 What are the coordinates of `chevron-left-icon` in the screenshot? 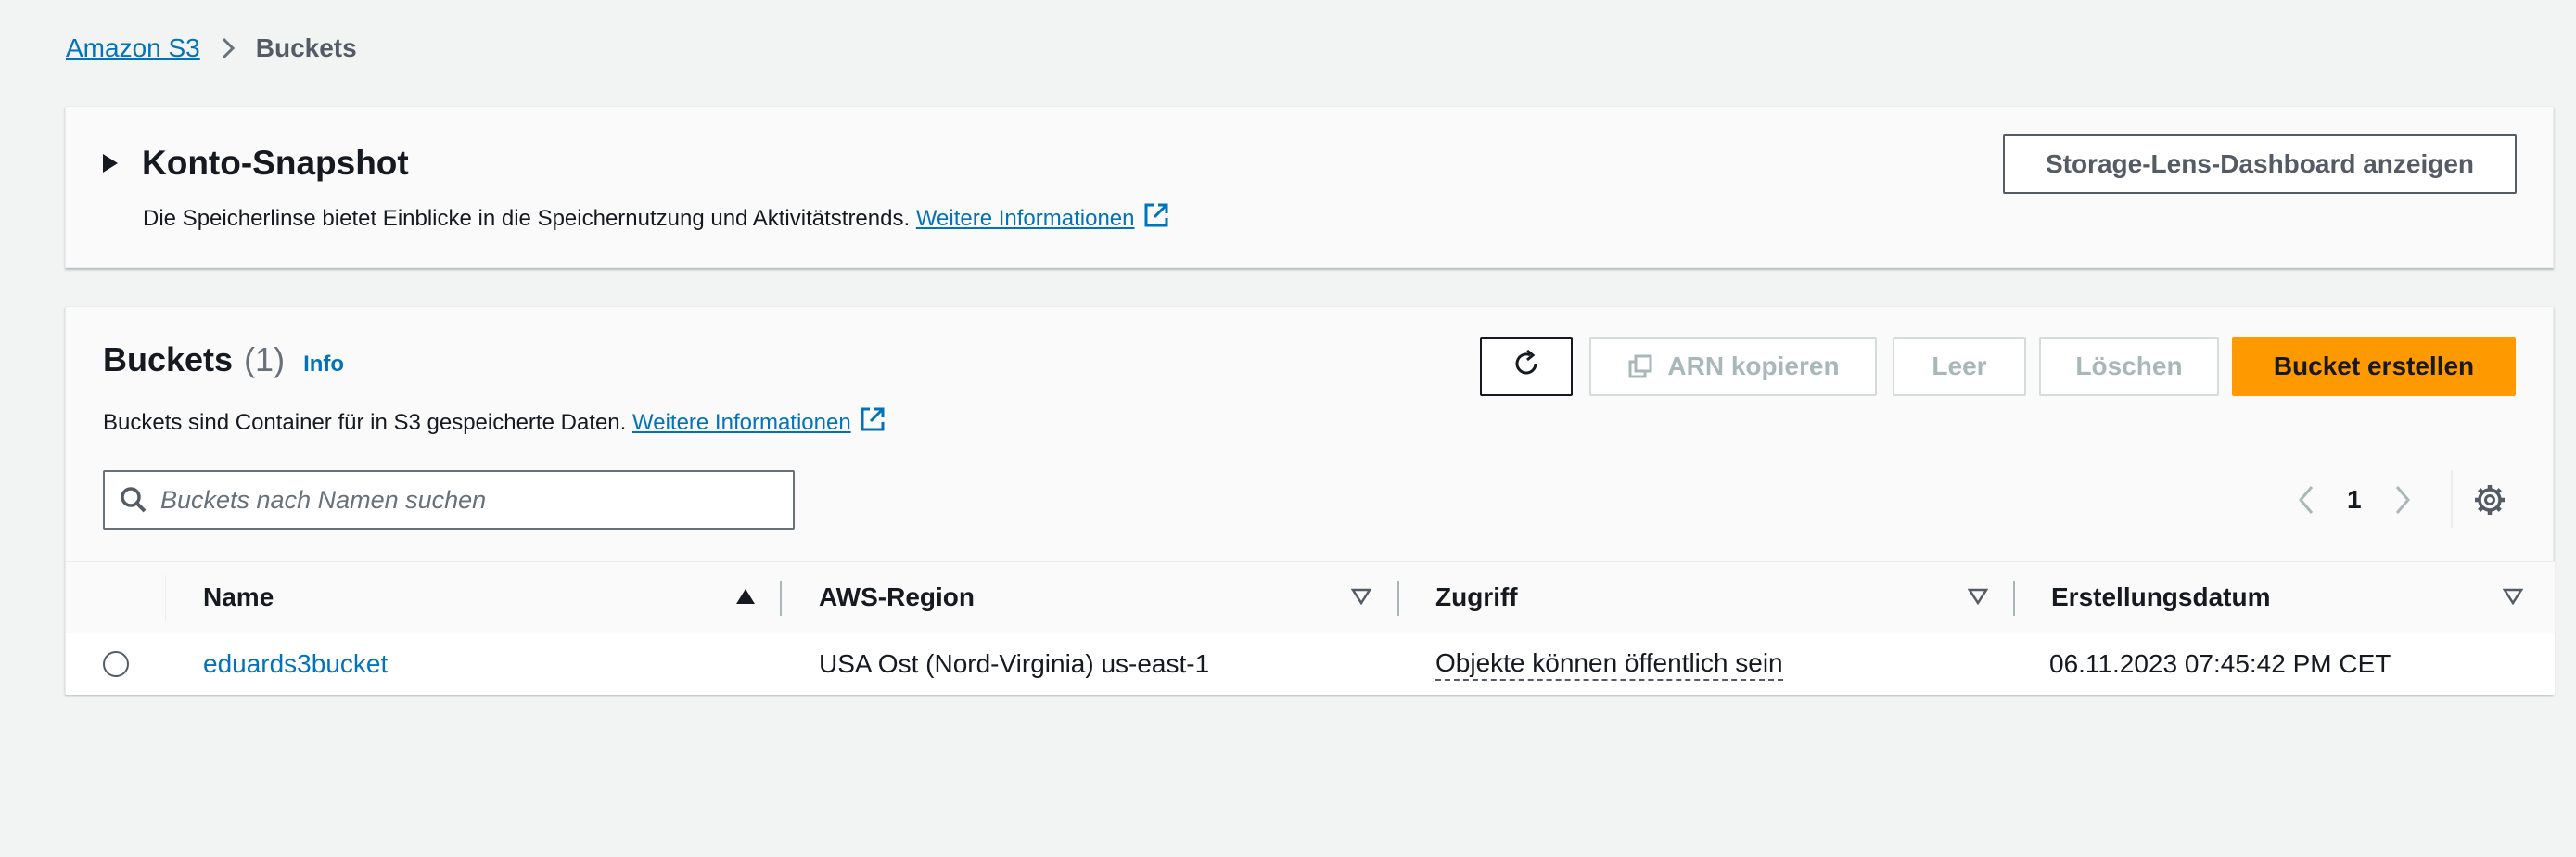 It's located at (2306, 500).